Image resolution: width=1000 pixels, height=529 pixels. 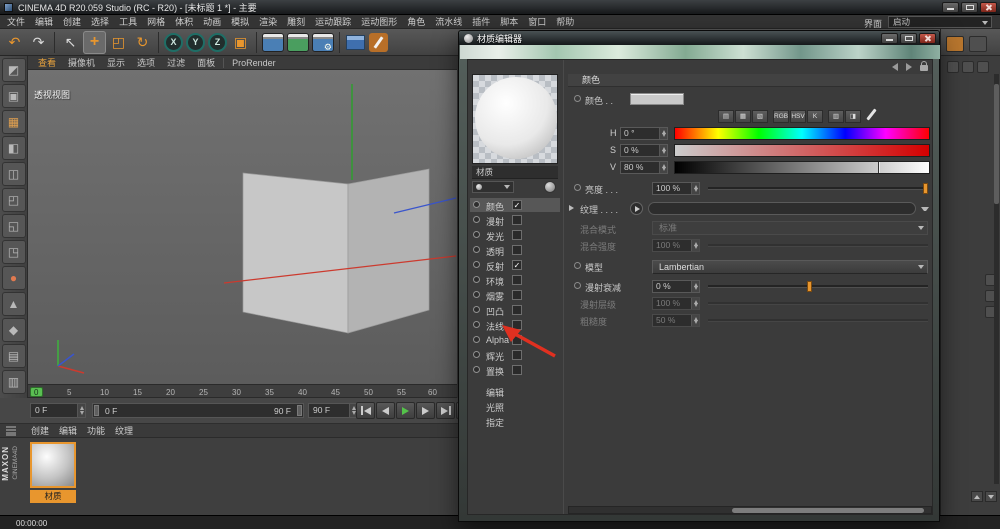 What do you see at coordinates (676, 286) in the screenshot?
I see `diffuse-falloff-spinner: 0 %` at bounding box center [676, 286].